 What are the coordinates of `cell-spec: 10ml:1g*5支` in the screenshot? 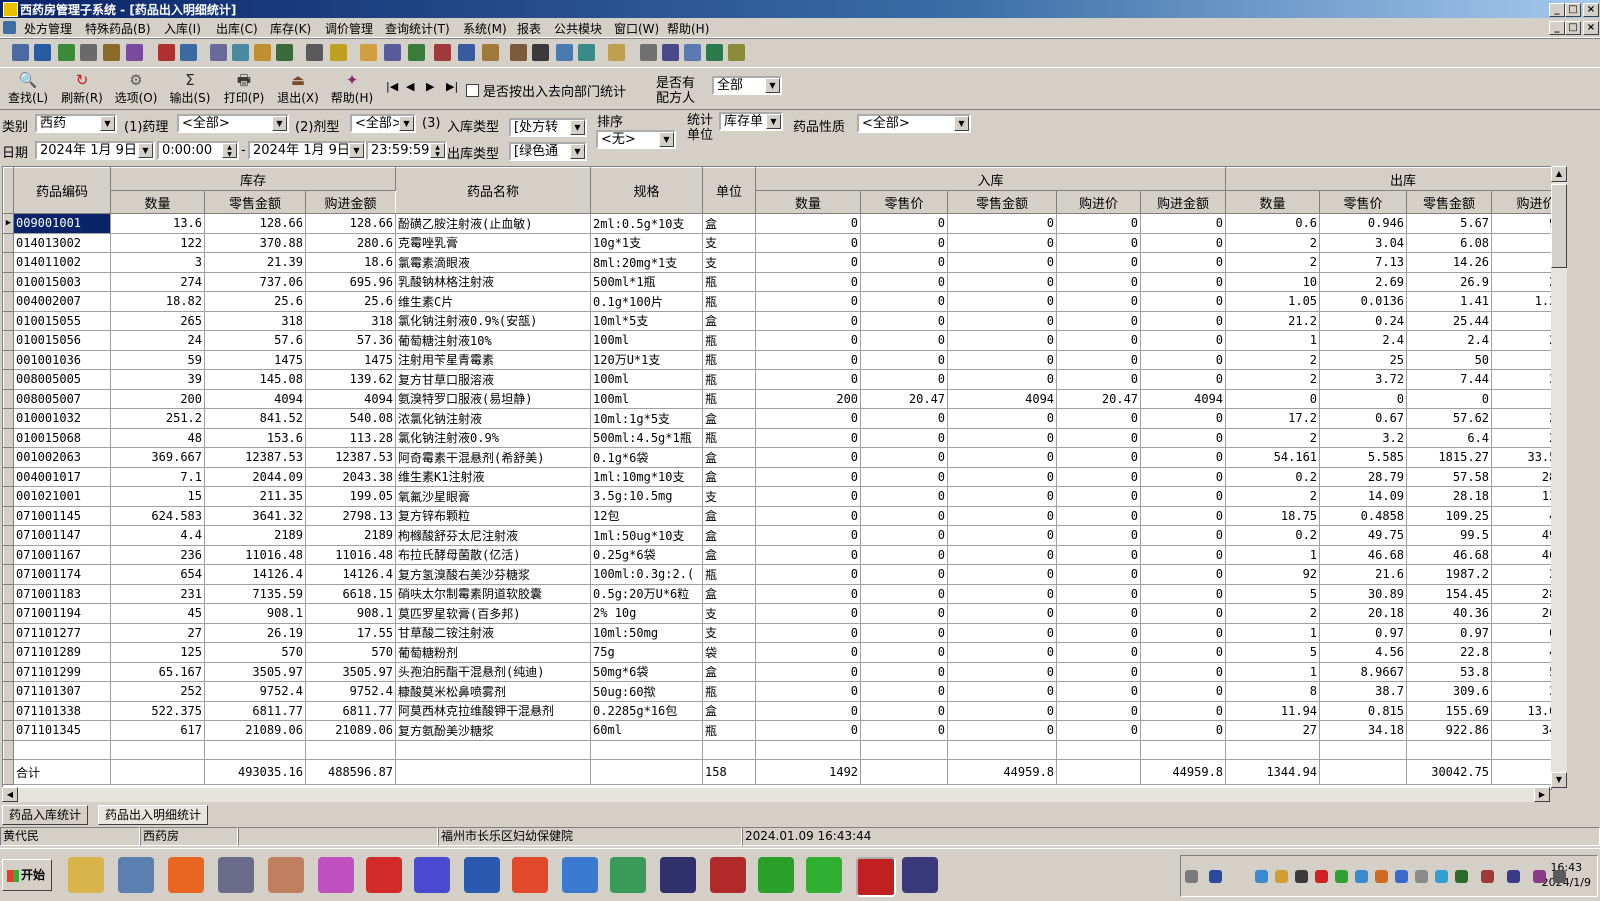 It's located at (647, 418).